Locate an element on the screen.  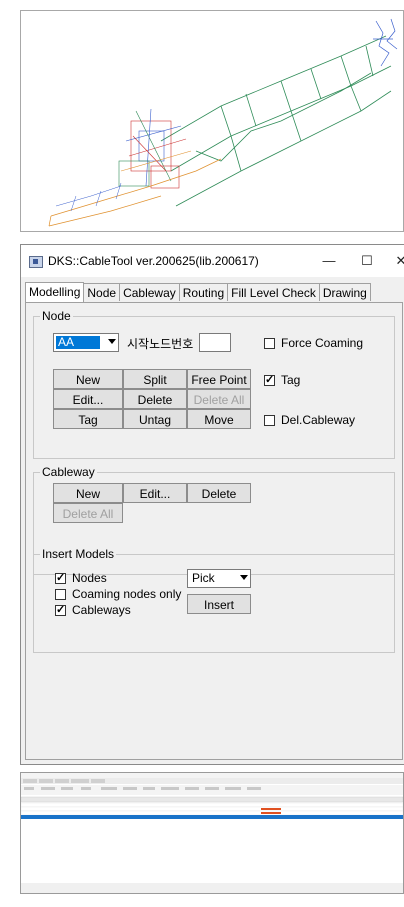
node-tag-button: Tag is located at coordinates (88, 419).